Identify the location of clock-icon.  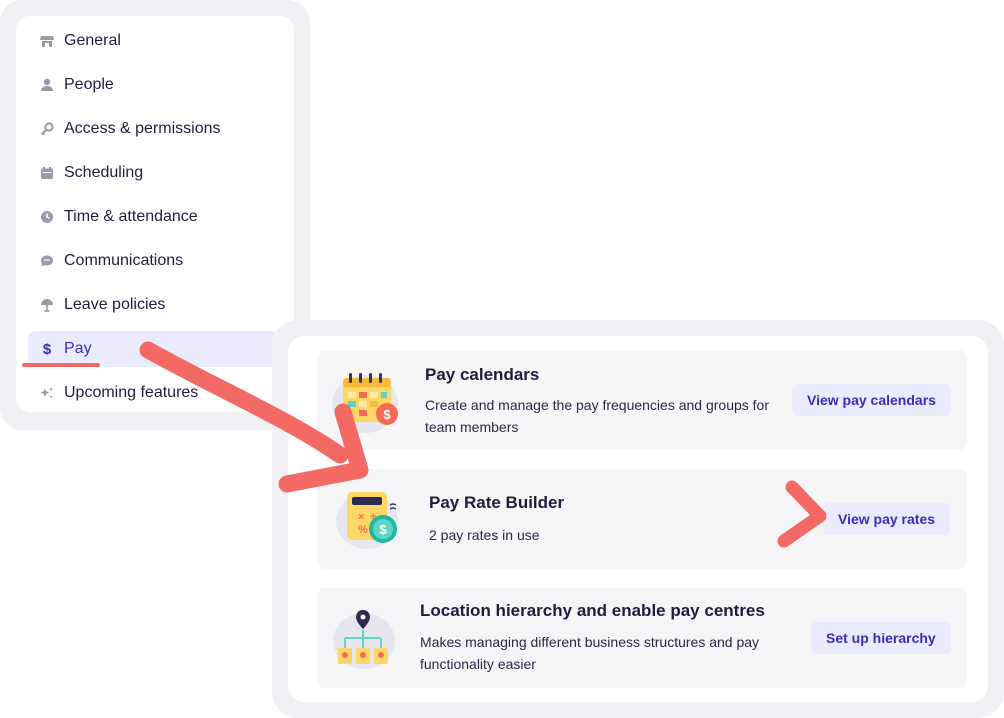
(47, 217).